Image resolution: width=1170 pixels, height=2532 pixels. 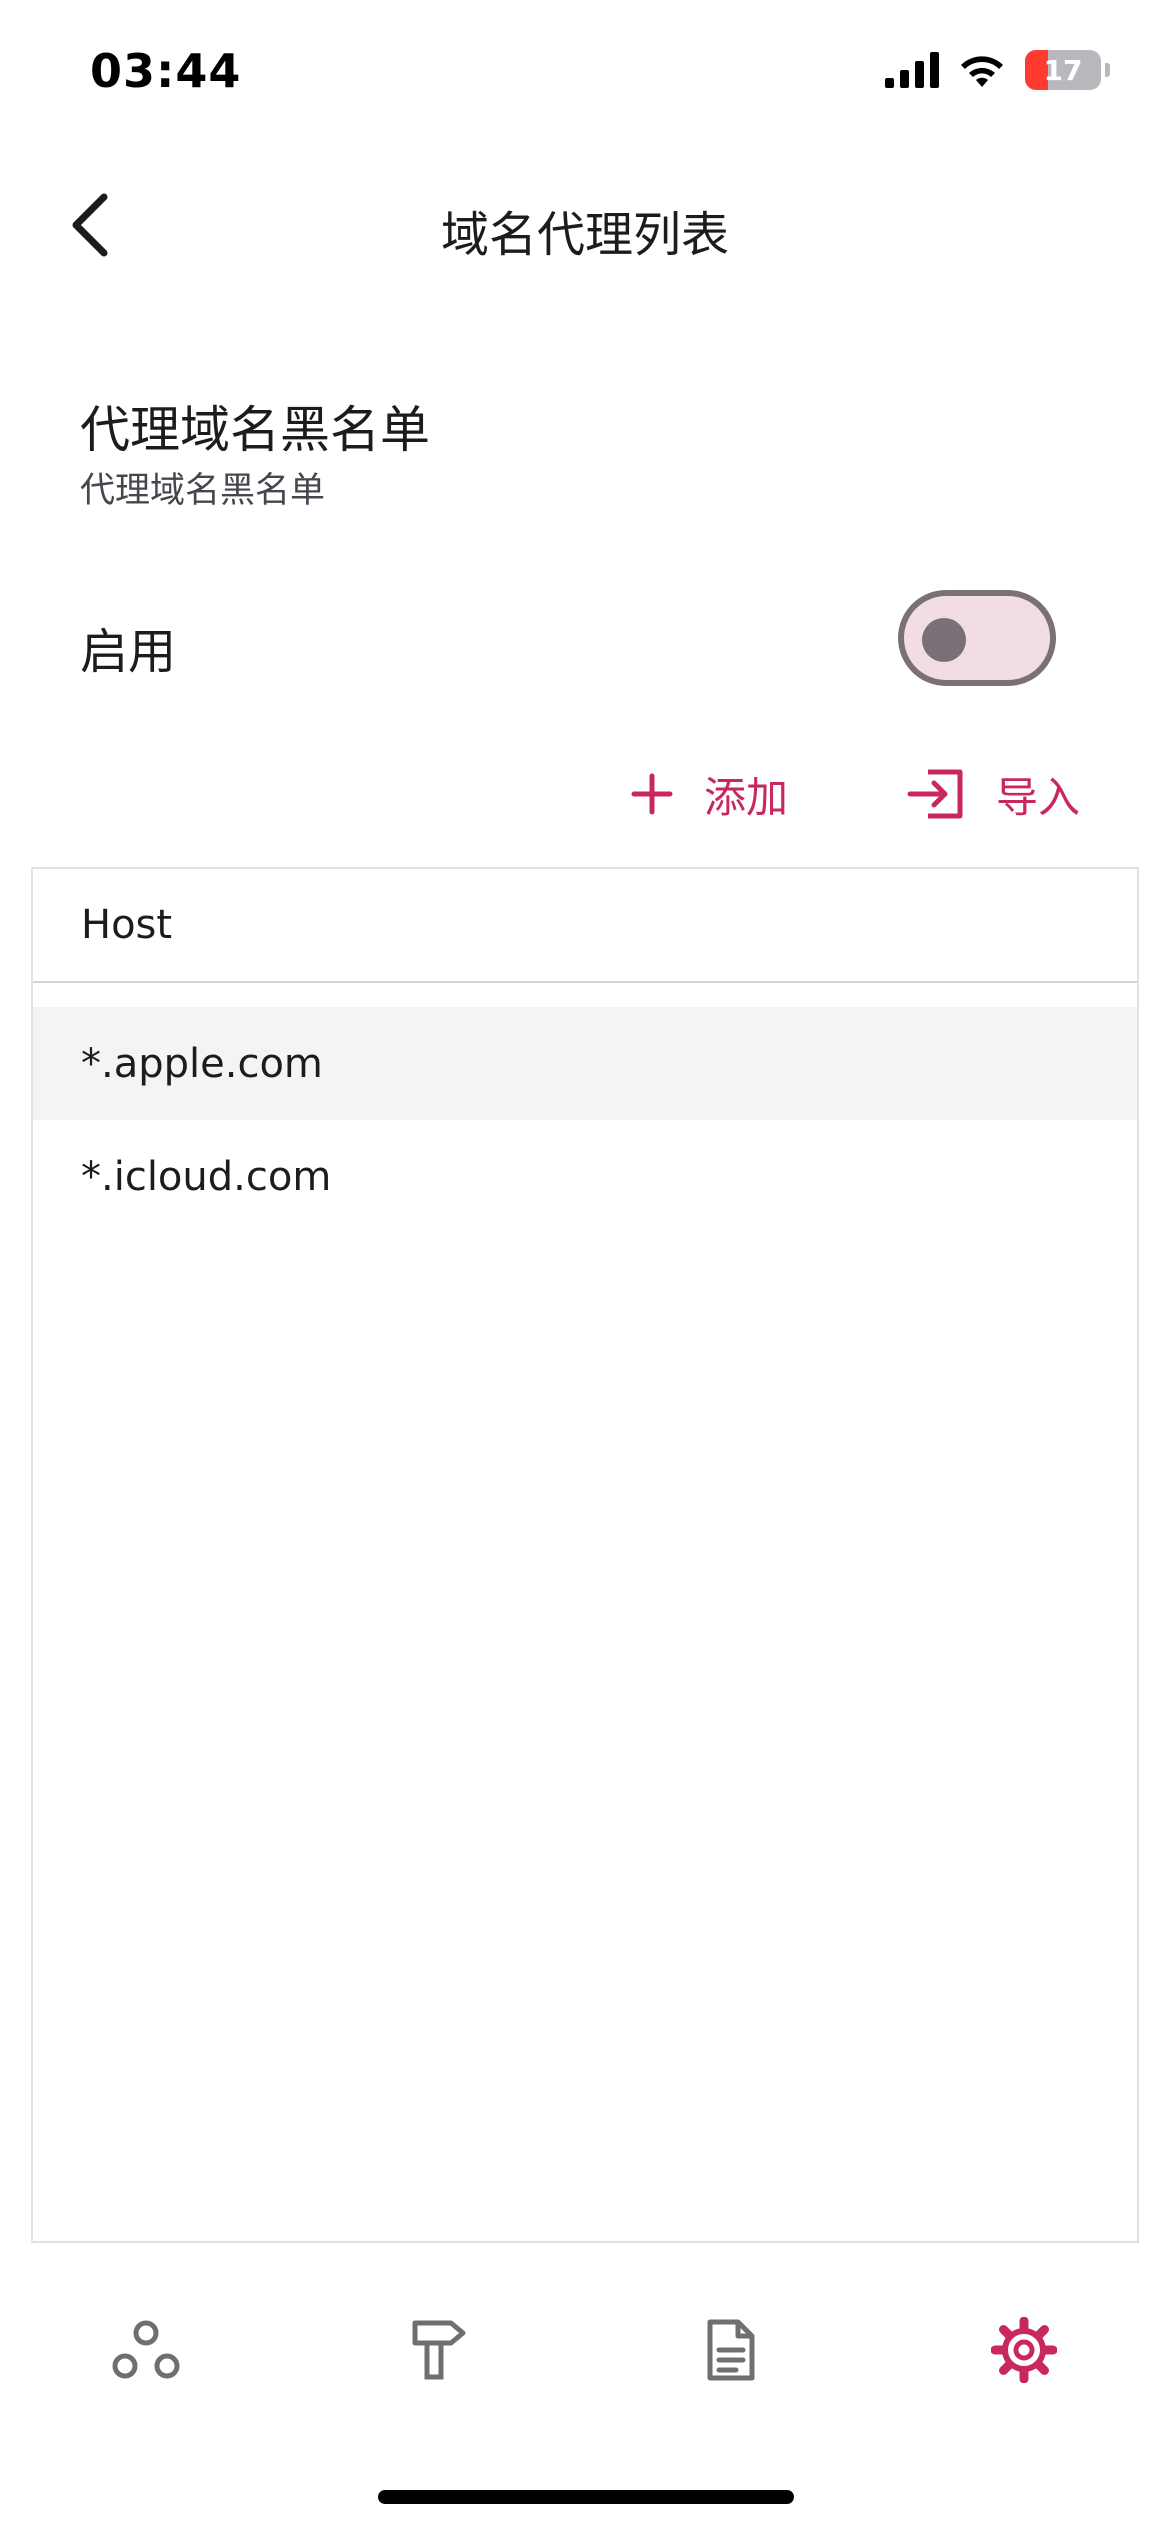 I want to click on battery-level: 17, so click(x=1063, y=70).